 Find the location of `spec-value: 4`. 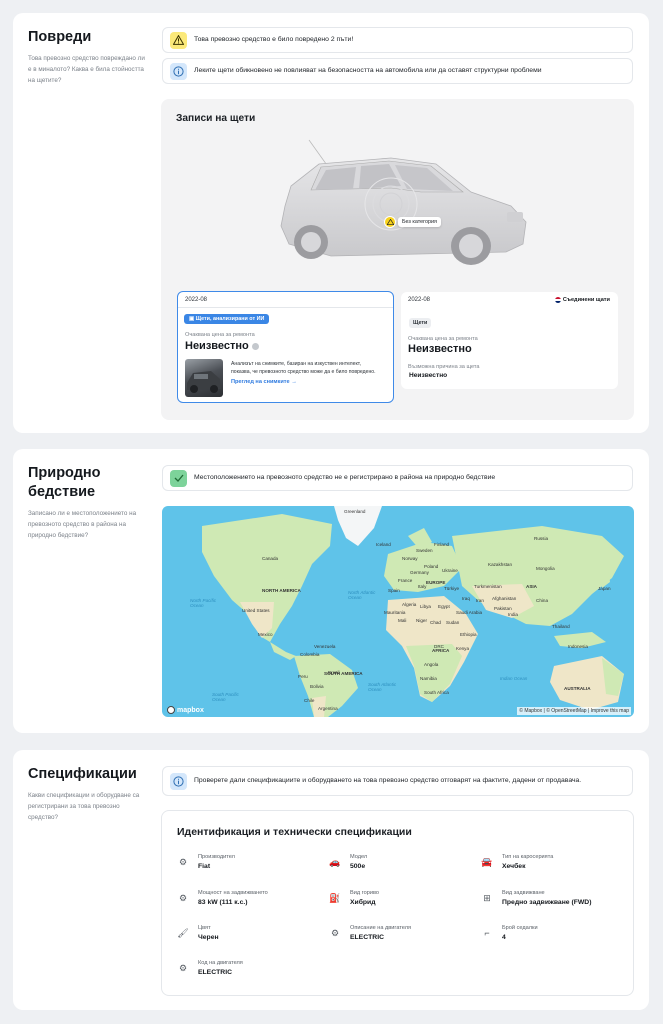

spec-value: 4 is located at coordinates (504, 937).